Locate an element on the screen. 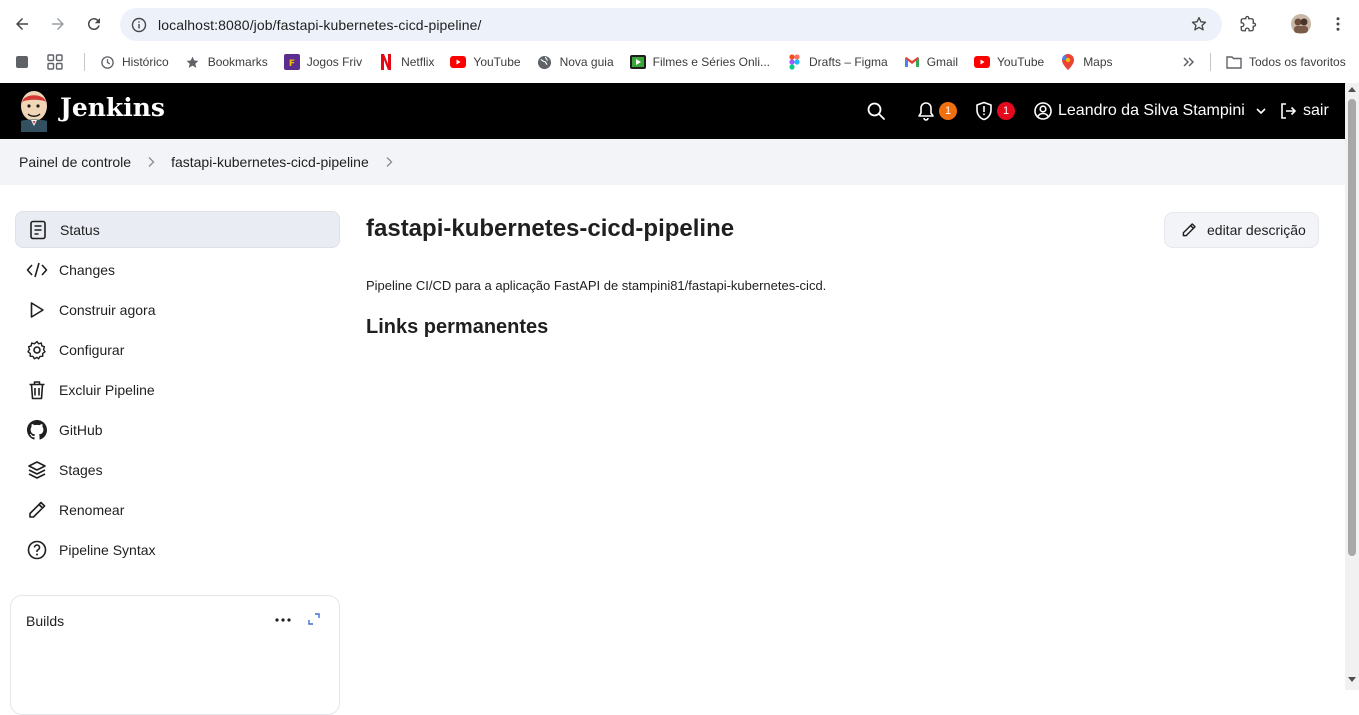 Image resolution: width=1359 pixels, height=715 pixels. extensions-button is located at coordinates (1248, 24).